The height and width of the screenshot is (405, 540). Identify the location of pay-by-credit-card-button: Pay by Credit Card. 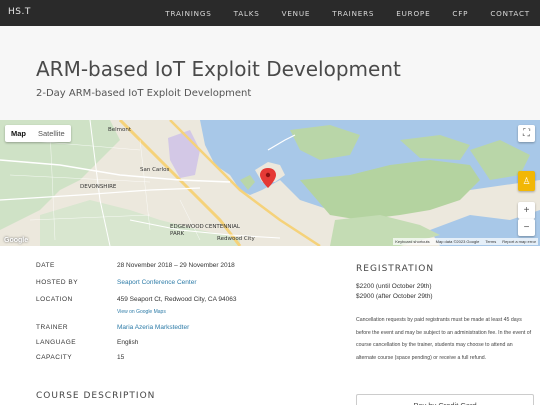
(445, 399).